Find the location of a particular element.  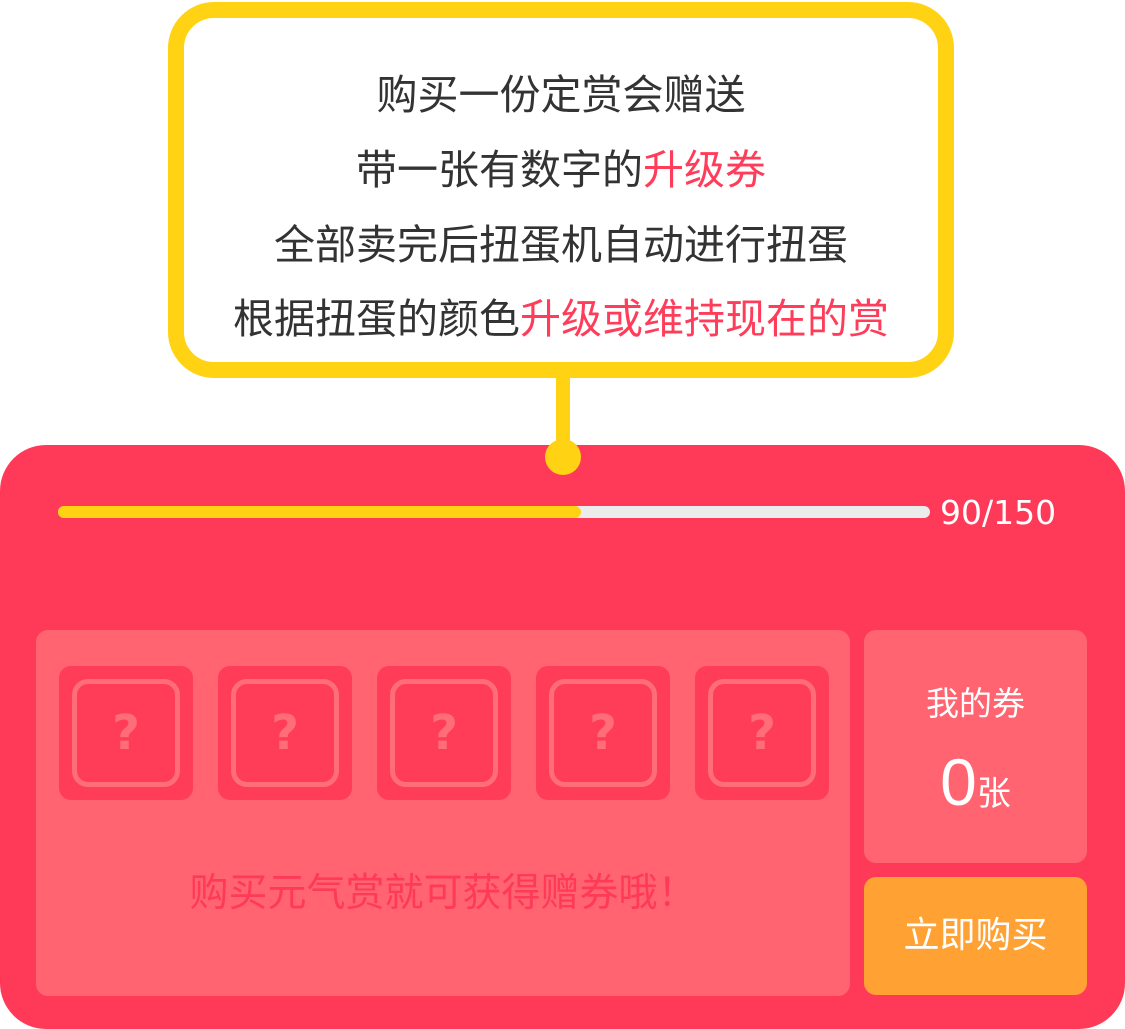

bubble-connector-dot is located at coordinates (563, 457).